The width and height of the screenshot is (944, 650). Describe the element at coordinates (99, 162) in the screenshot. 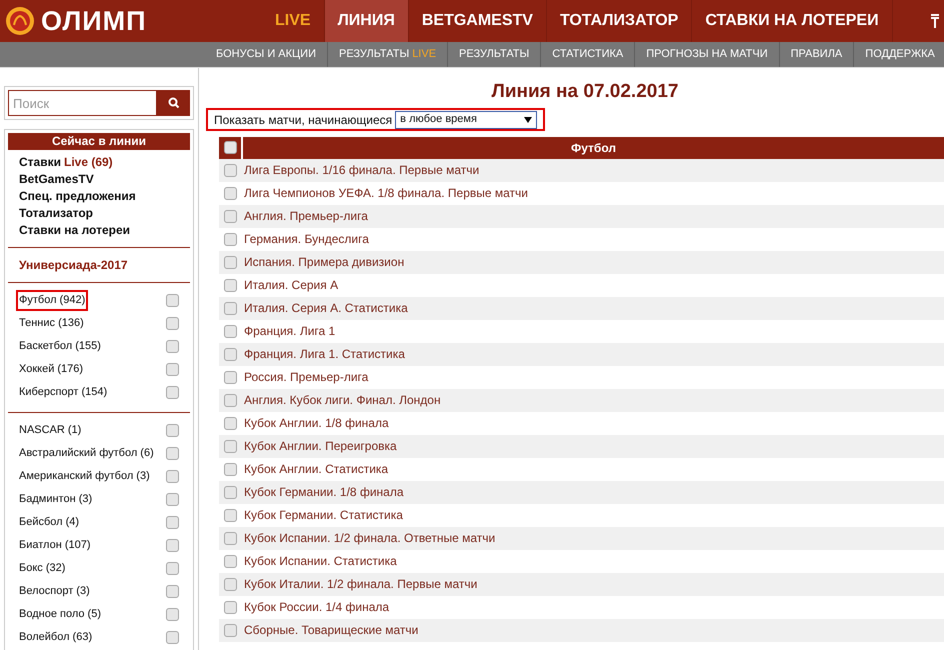

I see `sidebar-link: Ставки Live (69)` at that location.